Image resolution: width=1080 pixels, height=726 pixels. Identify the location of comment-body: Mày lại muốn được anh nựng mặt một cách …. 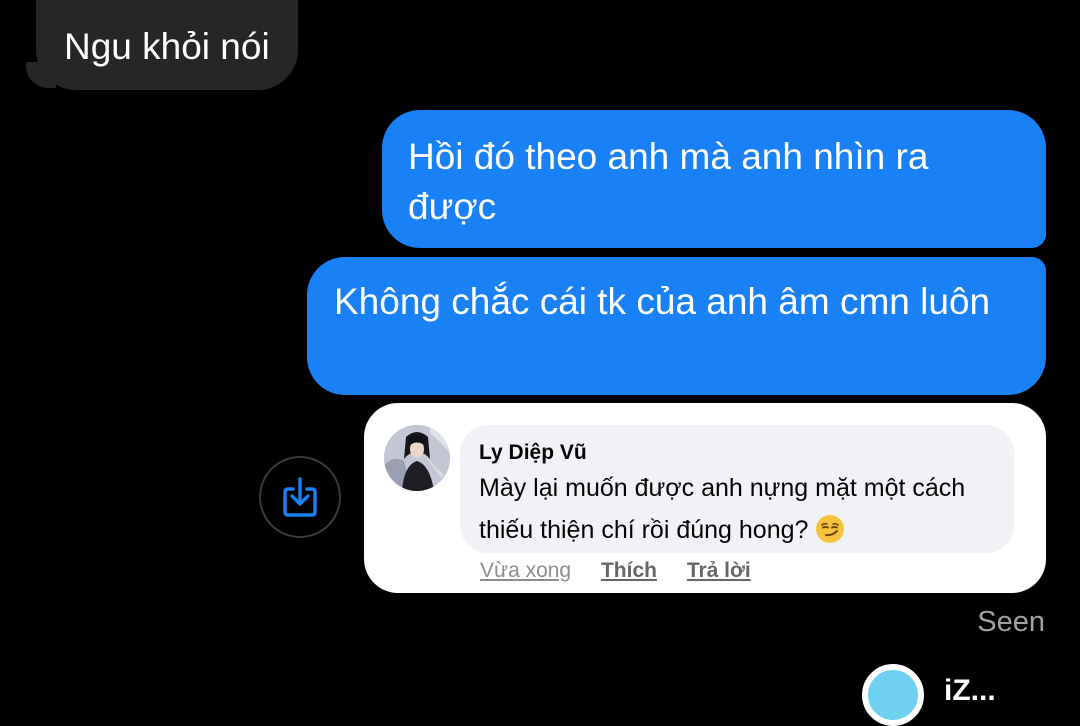
(722, 509).